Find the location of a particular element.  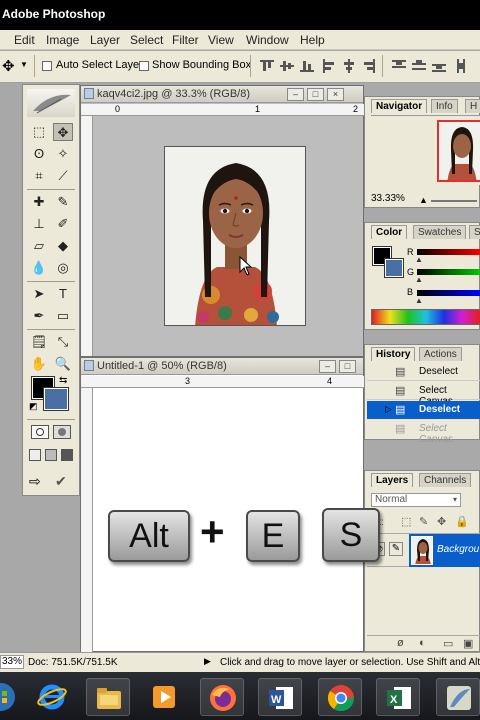

menu-filter: Filter is located at coordinates (185, 40).